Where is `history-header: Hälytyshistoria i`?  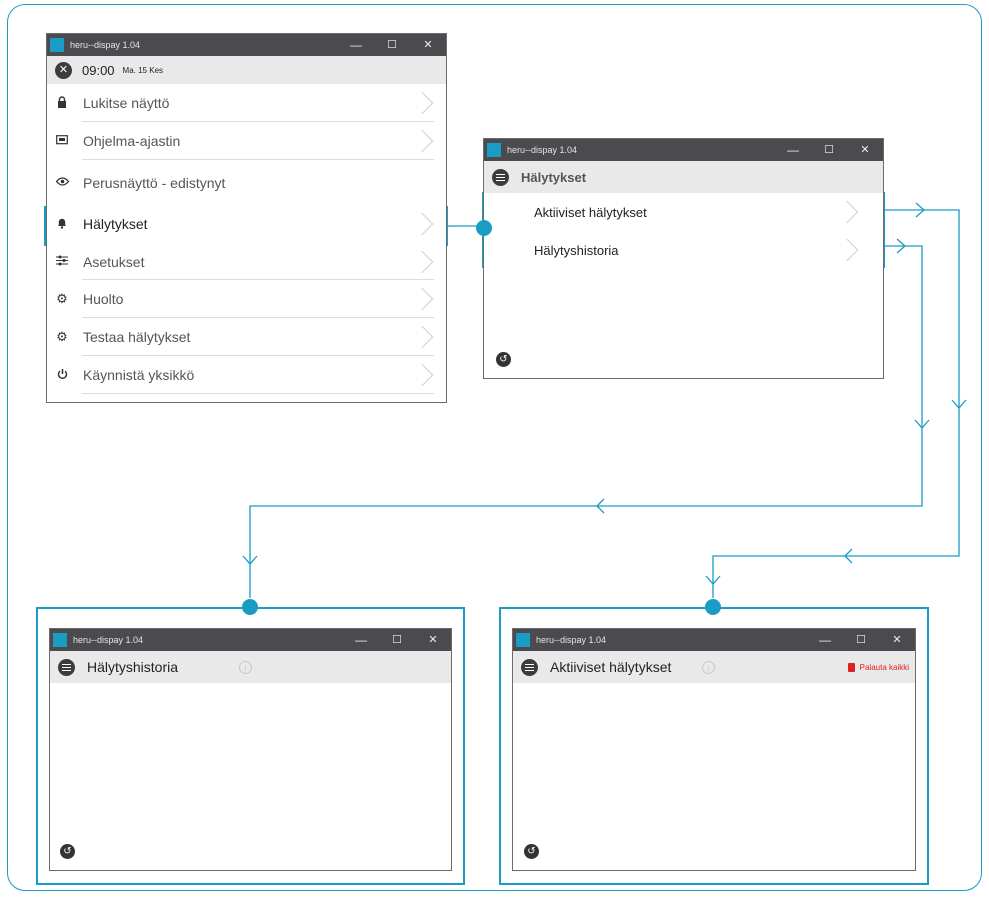
history-header: Hälytyshistoria i is located at coordinates (250, 667).